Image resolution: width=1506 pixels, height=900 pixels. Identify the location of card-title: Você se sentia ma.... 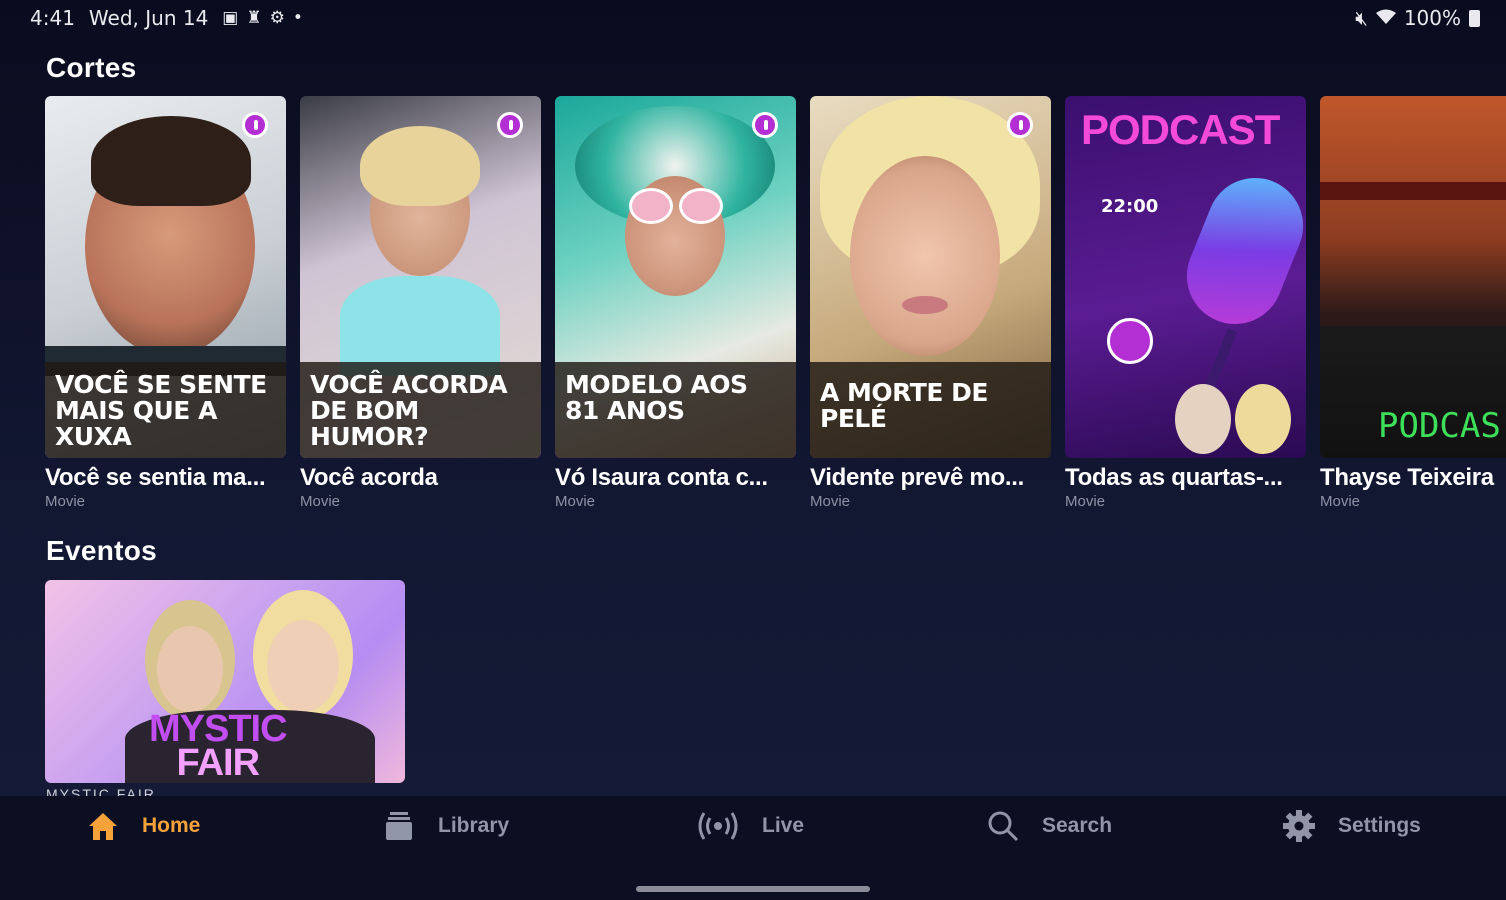
(155, 477).